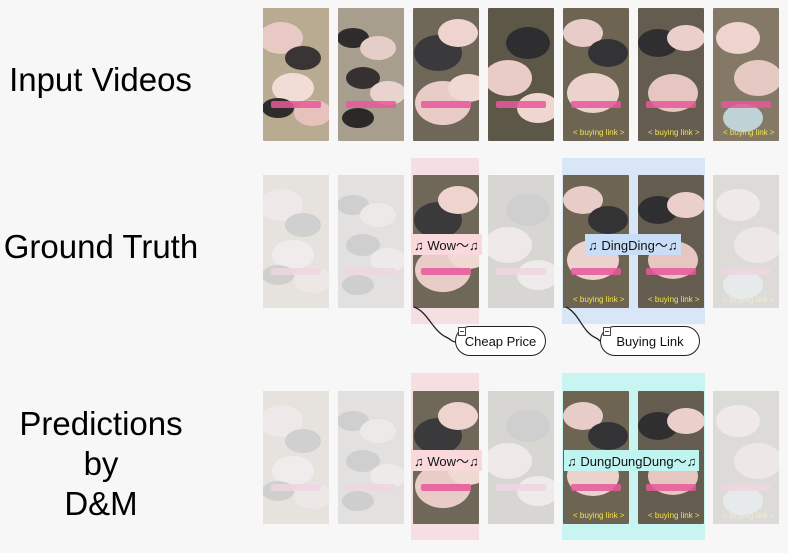  Describe the element at coordinates (101, 246) in the screenshot. I see `row-label-ground-truth: Ground Truth` at that location.